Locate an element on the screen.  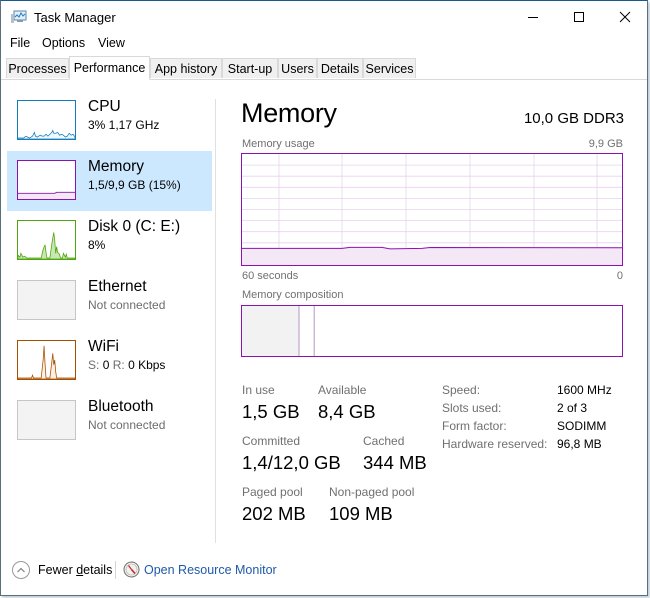
menu-view: View is located at coordinates (111, 43).